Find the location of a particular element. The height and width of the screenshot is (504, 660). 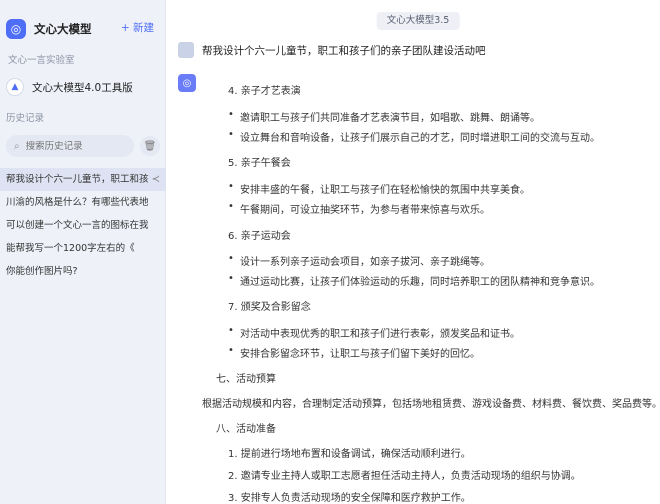

tool-version-label: 文心大模型4.0工具版 is located at coordinates (82, 87).